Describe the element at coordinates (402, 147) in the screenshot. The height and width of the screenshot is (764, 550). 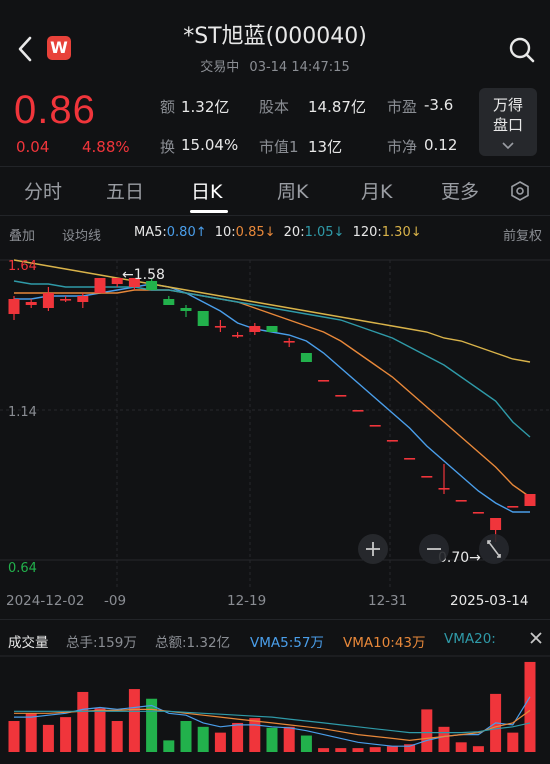
I see `pb-label: 市净` at that location.